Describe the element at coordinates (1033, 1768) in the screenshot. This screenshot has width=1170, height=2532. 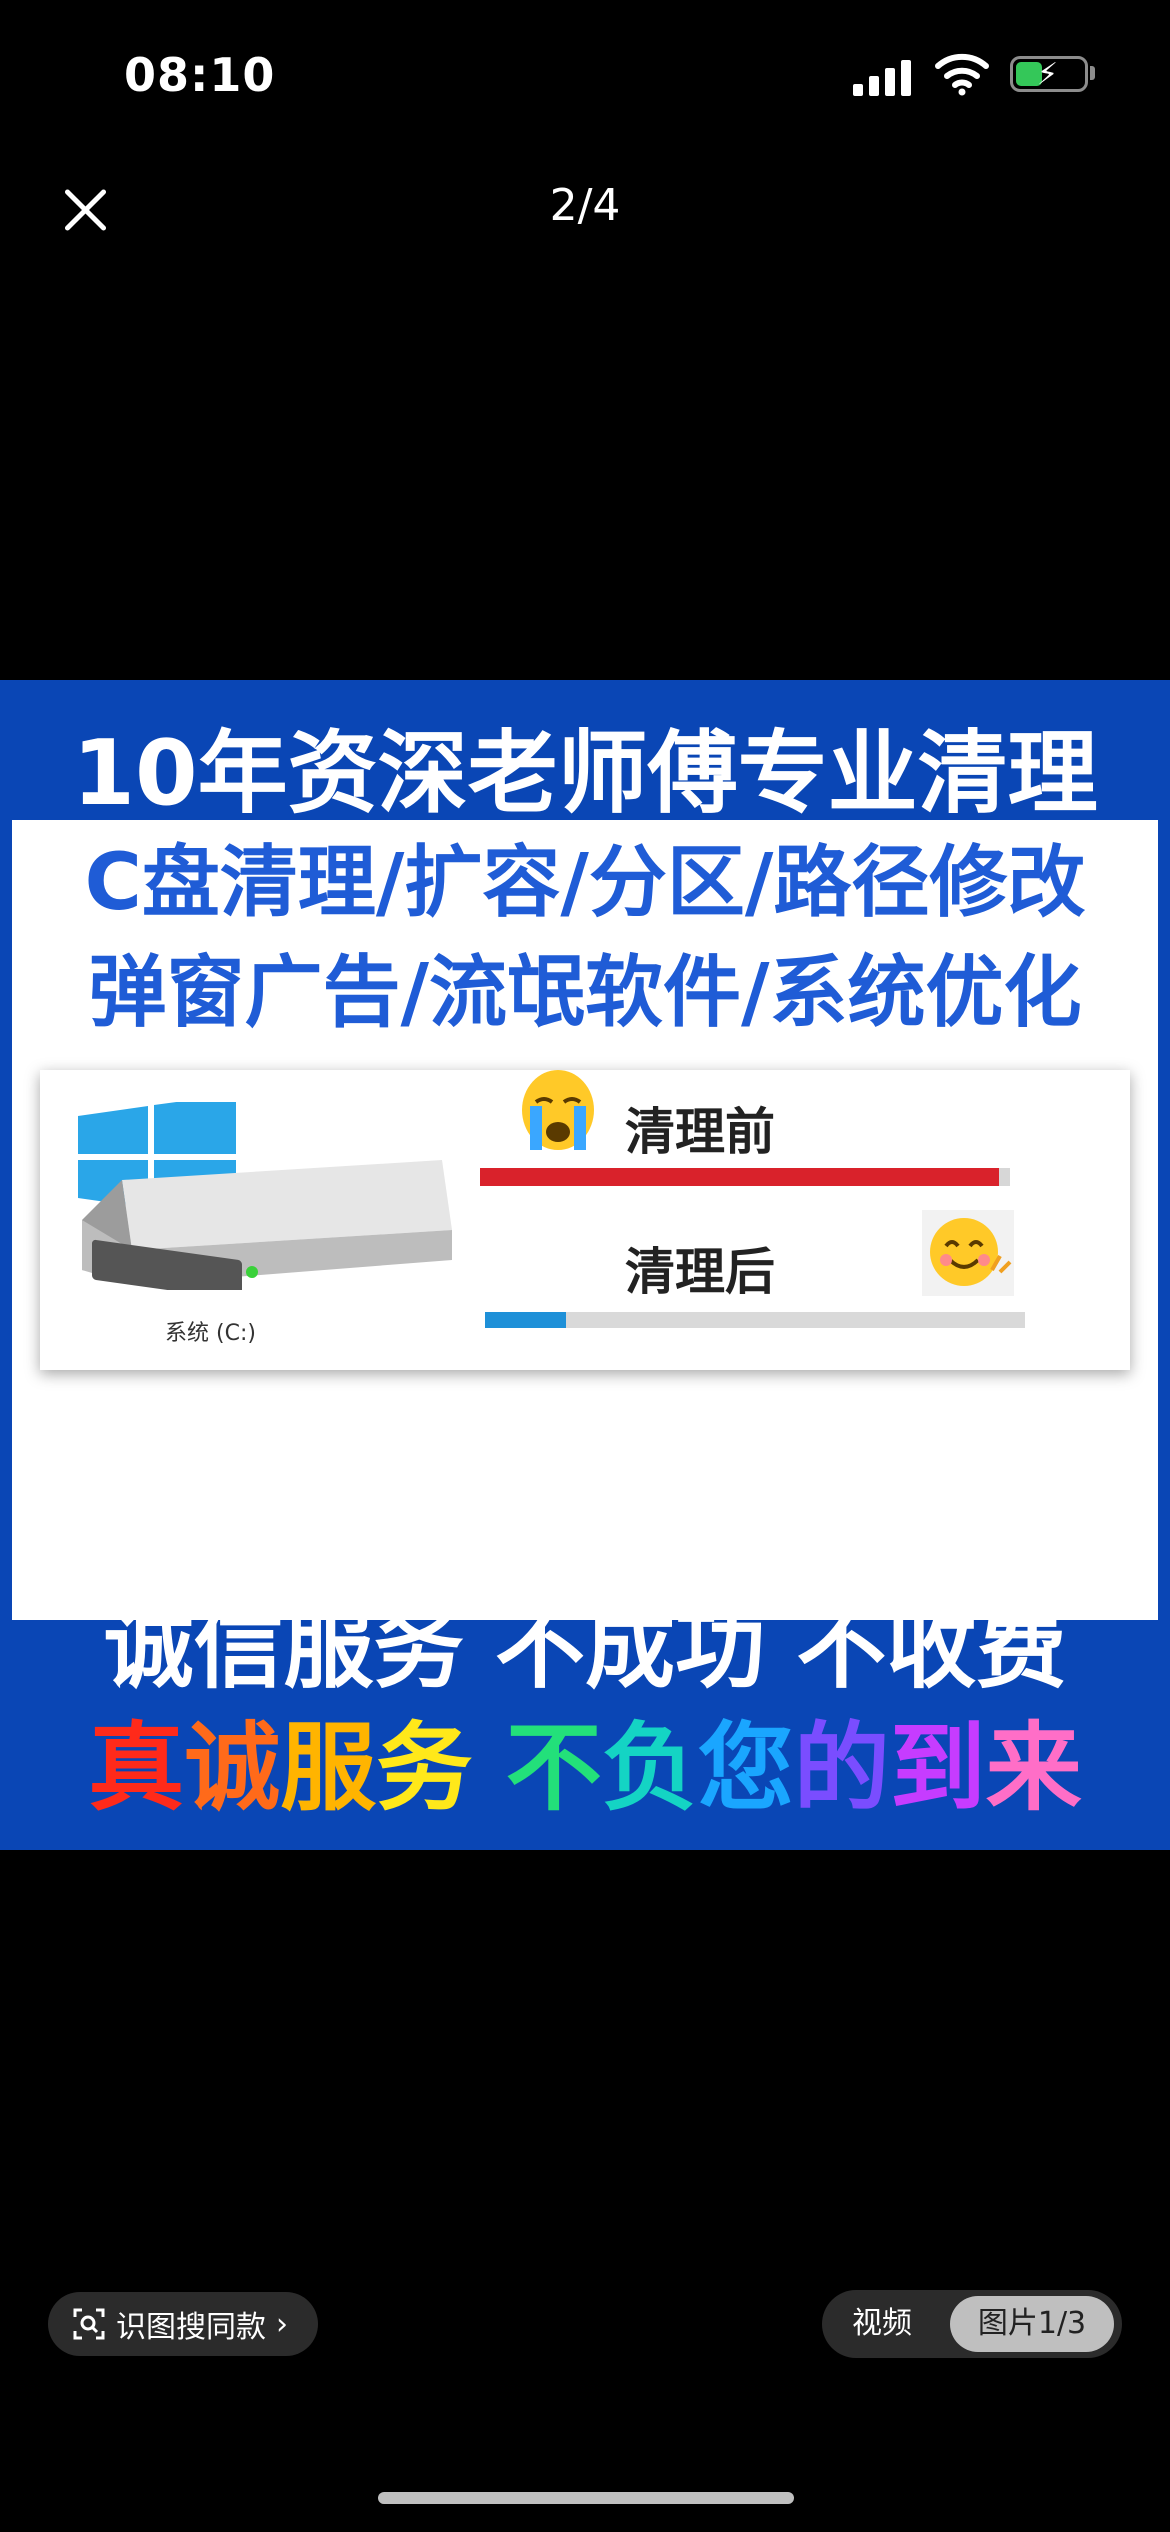
I see `rainbow-slogan-char: 来` at that location.